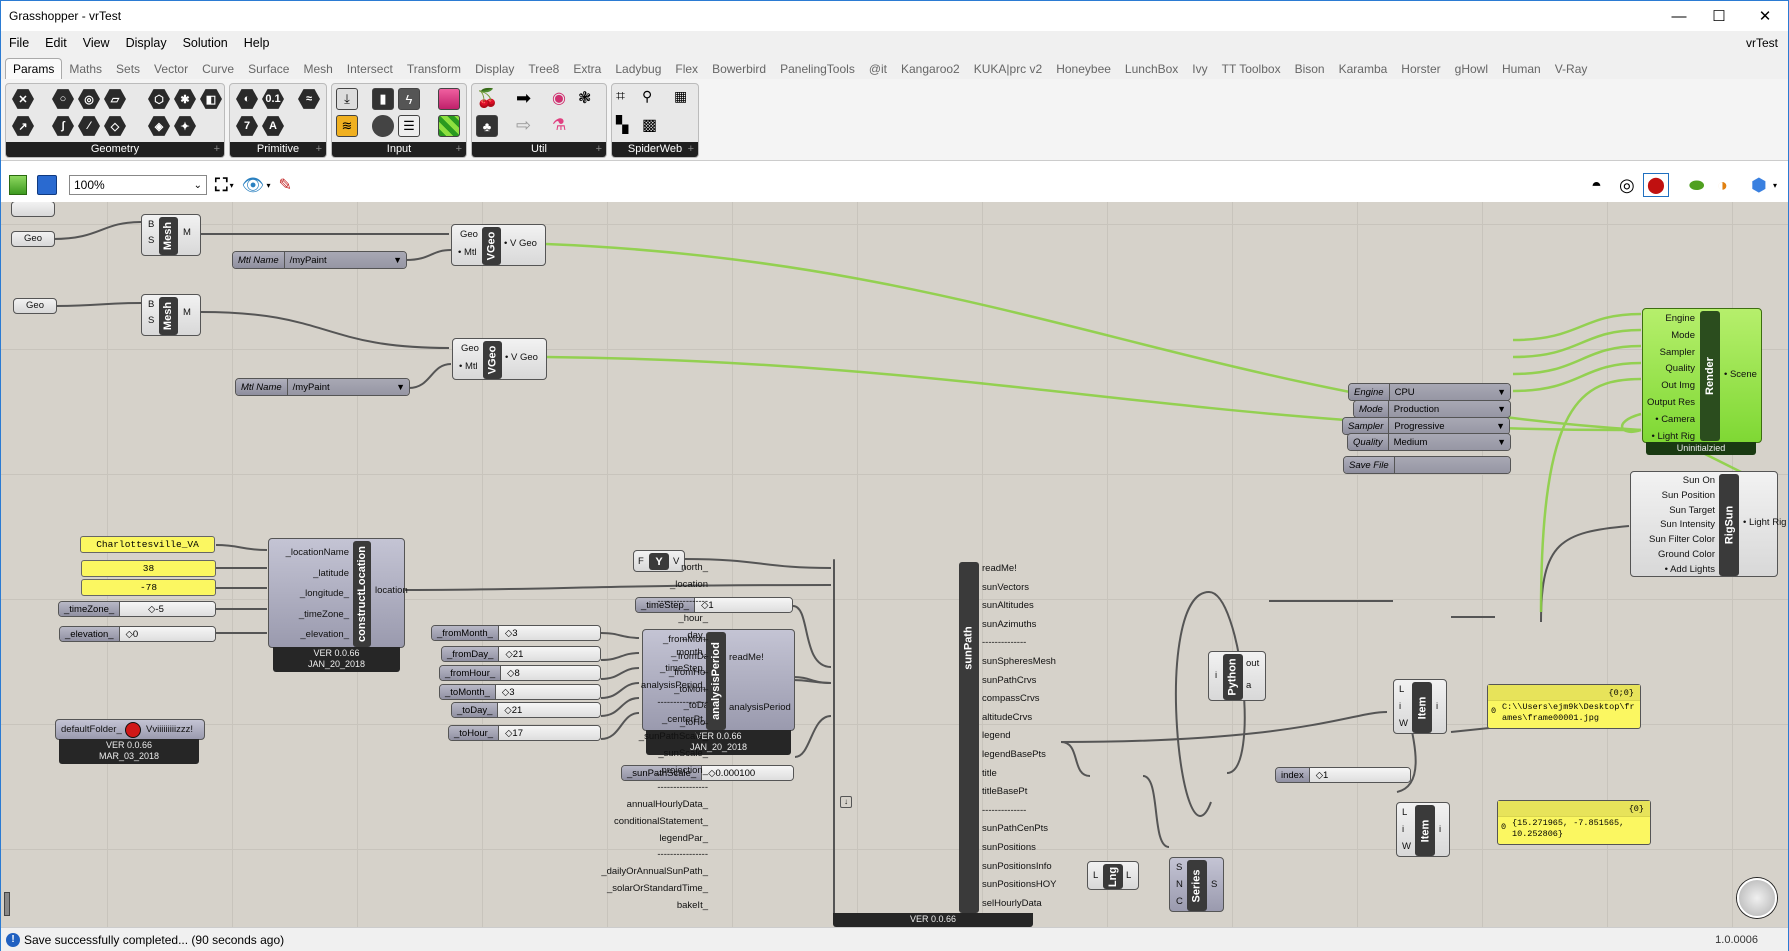 This screenshot has width=1789, height=951. Describe the element at coordinates (7, 904) in the screenshot. I see `scrollbar-handle` at that location.